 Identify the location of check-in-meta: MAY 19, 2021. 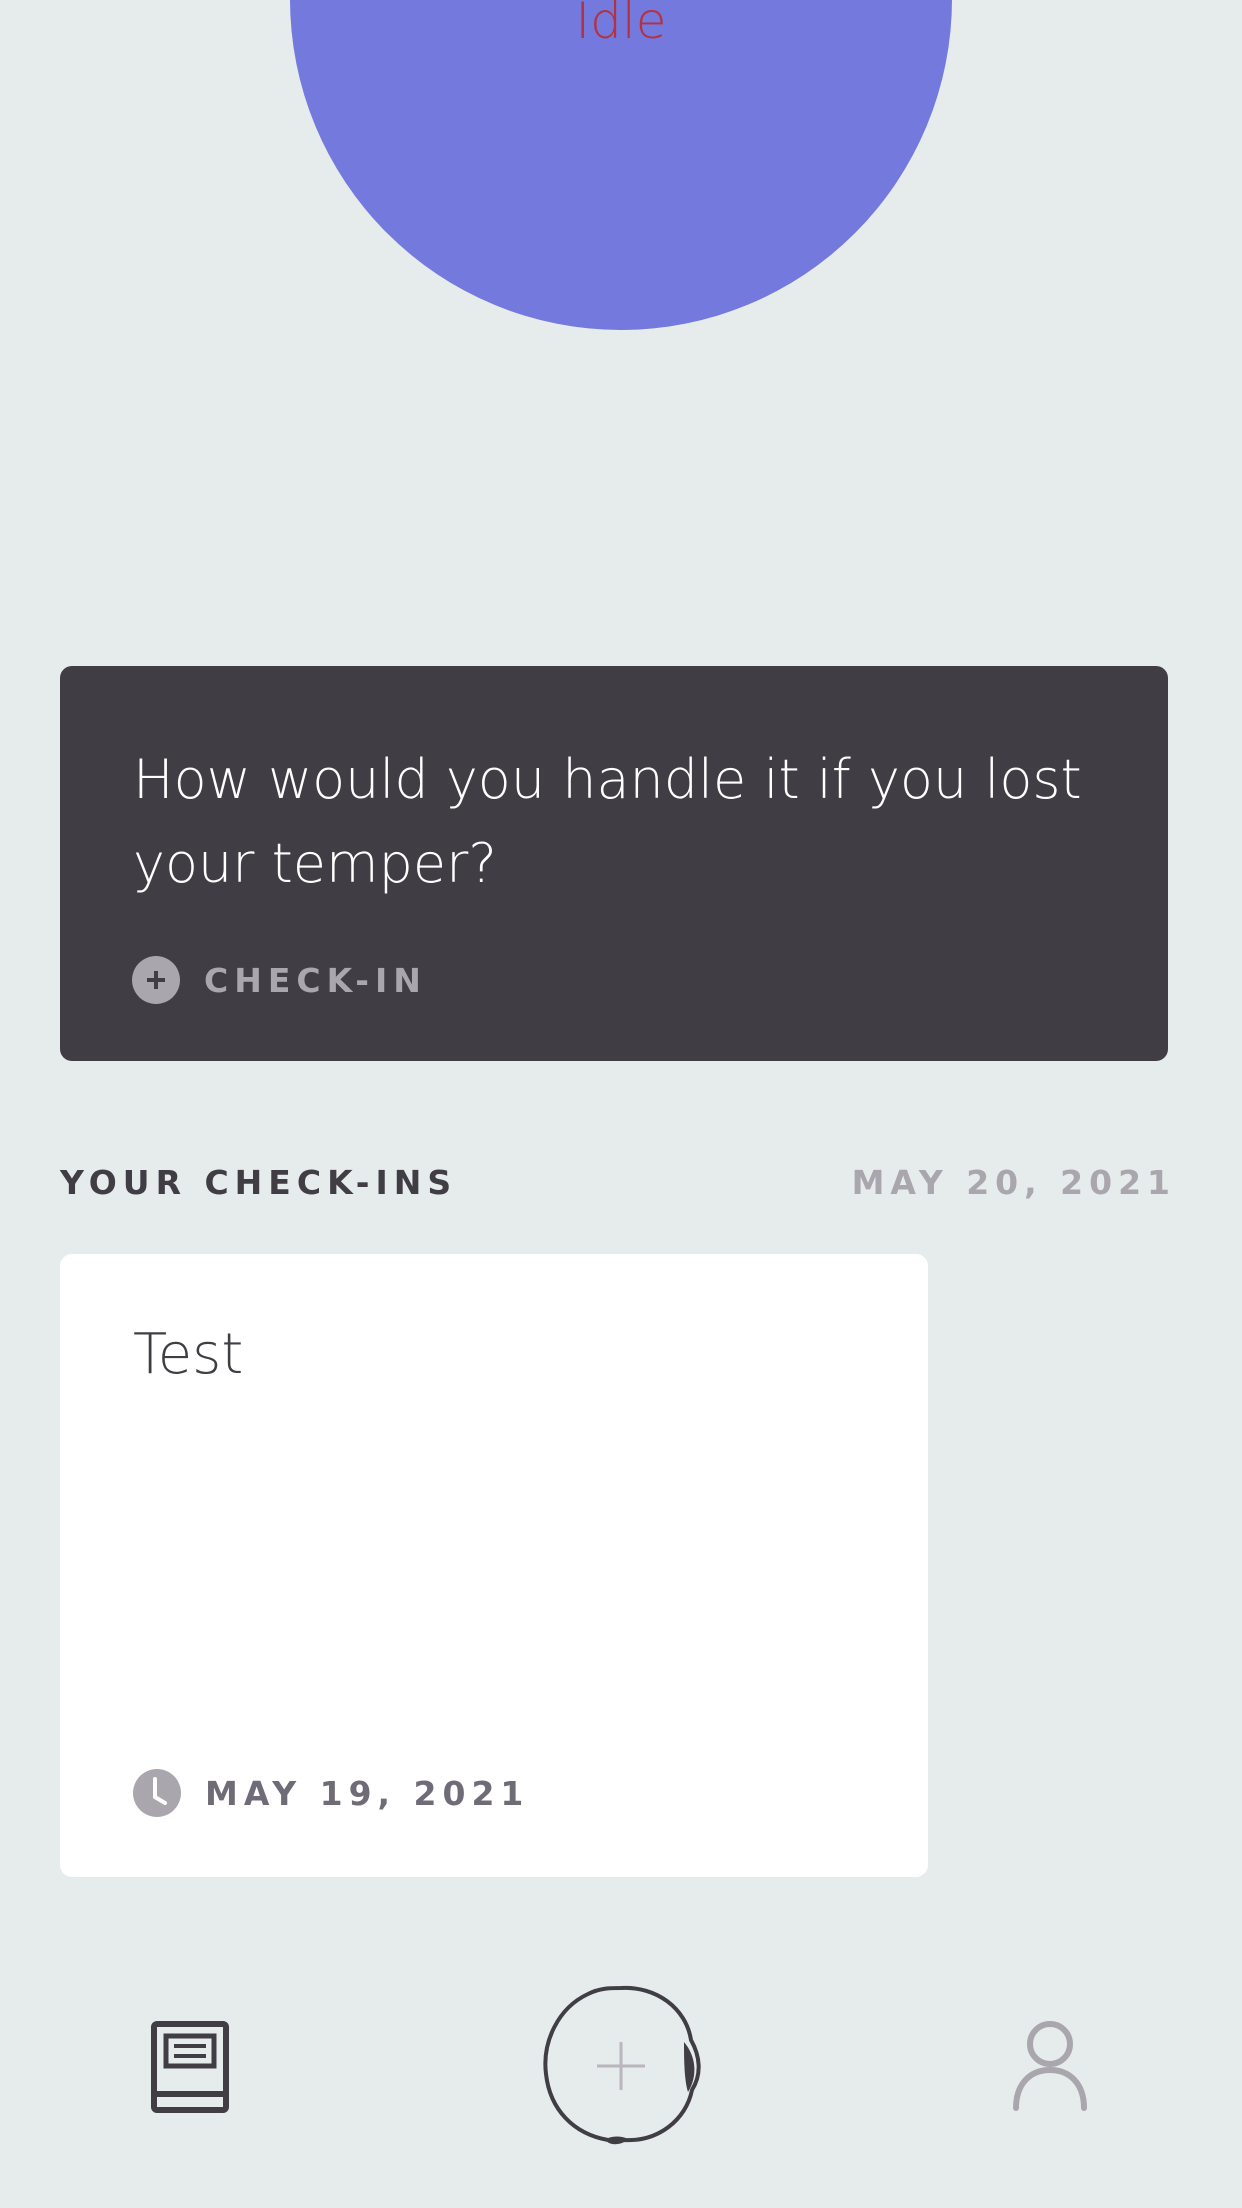
(331, 1793).